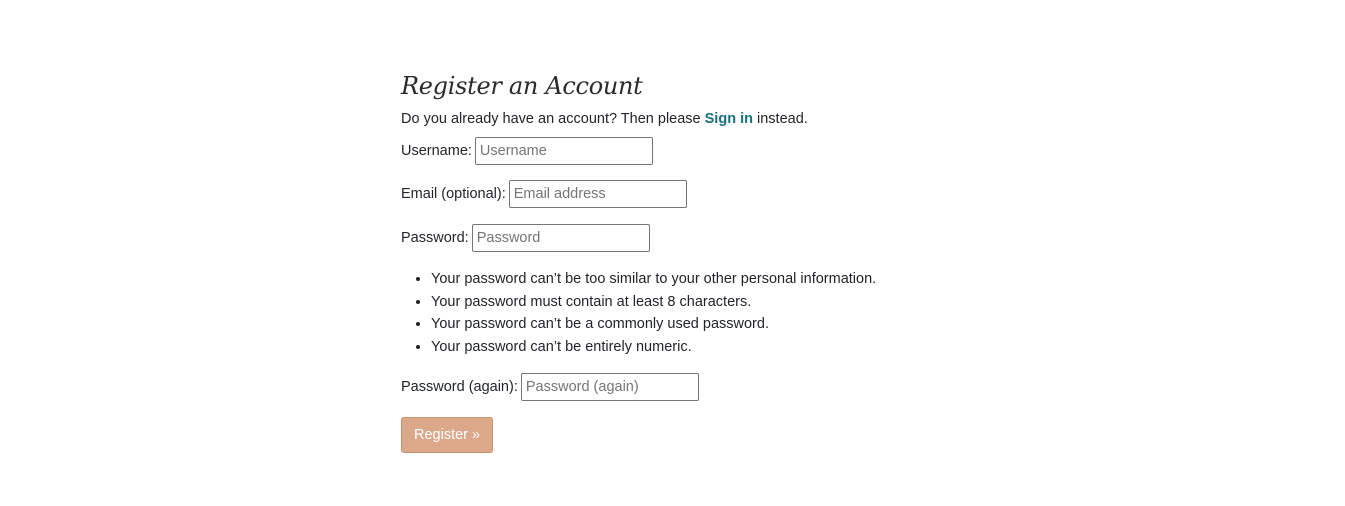 Image resolution: width=1345 pixels, height=506 pixels. Describe the element at coordinates (459, 387) in the screenshot. I see `password-again-label: Password (again):` at that location.